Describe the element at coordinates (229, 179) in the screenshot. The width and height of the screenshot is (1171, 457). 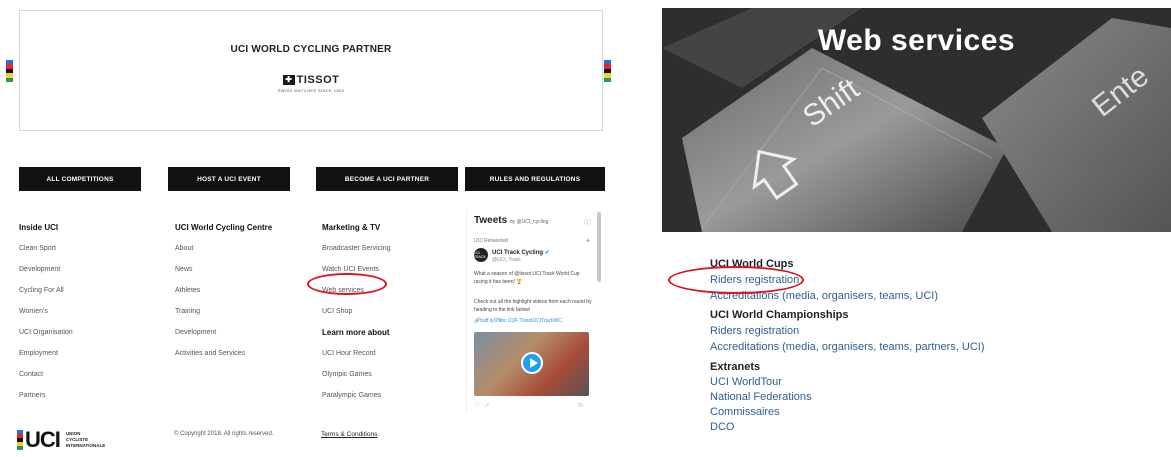
I see `host-uci-event-button: HOST A UCI EVENT` at that location.